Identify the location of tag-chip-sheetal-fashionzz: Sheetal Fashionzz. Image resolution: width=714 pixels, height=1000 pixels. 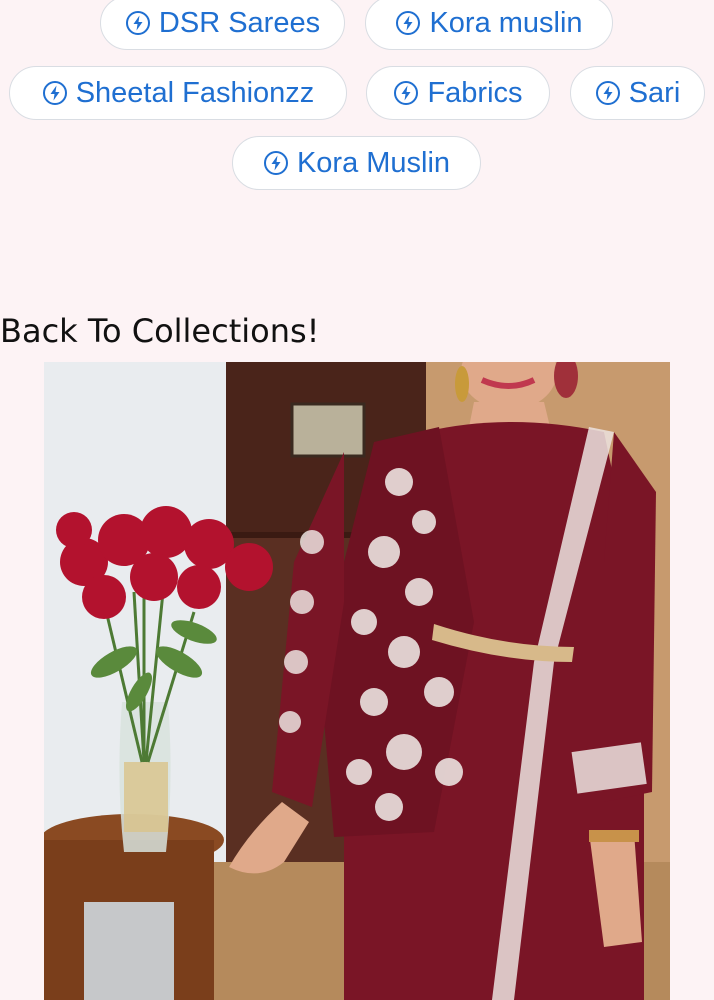
(178, 93).